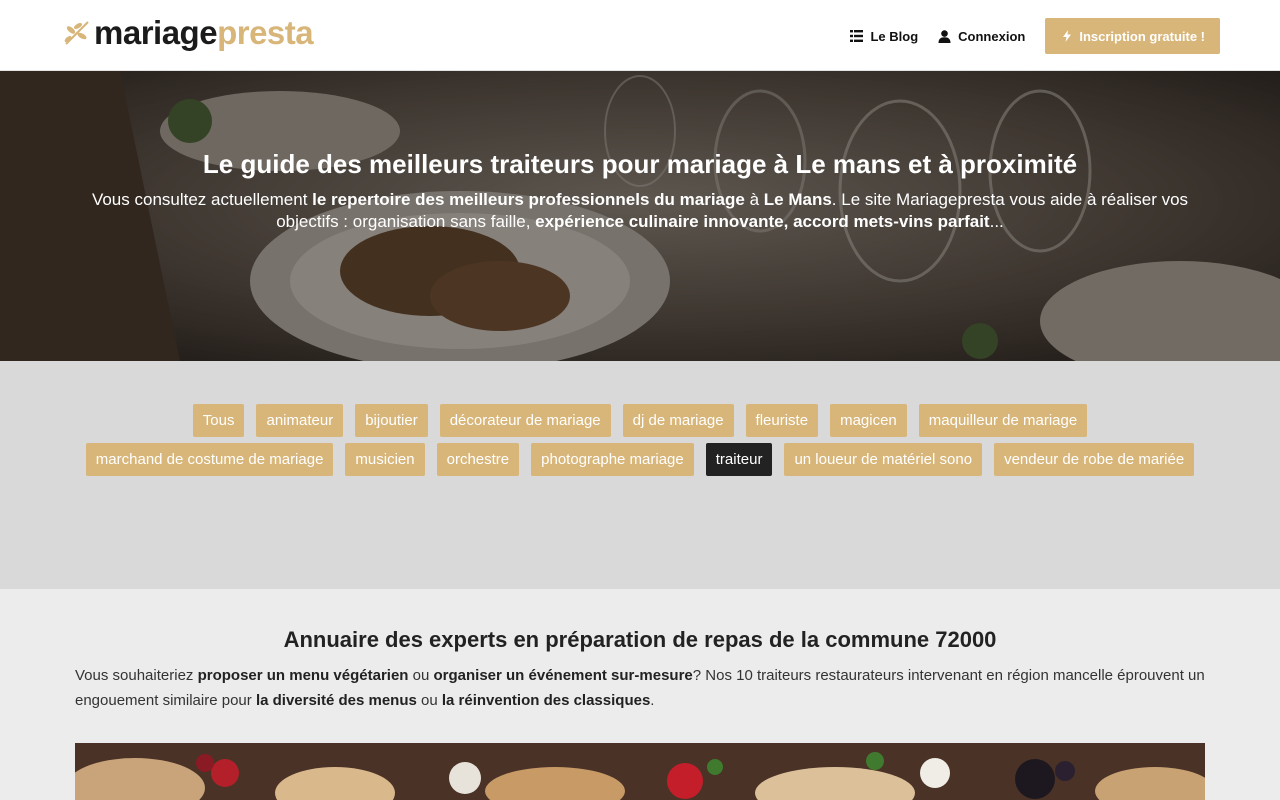  What do you see at coordinates (218, 420) in the screenshot?
I see `filter-tag-tous: Tous` at bounding box center [218, 420].